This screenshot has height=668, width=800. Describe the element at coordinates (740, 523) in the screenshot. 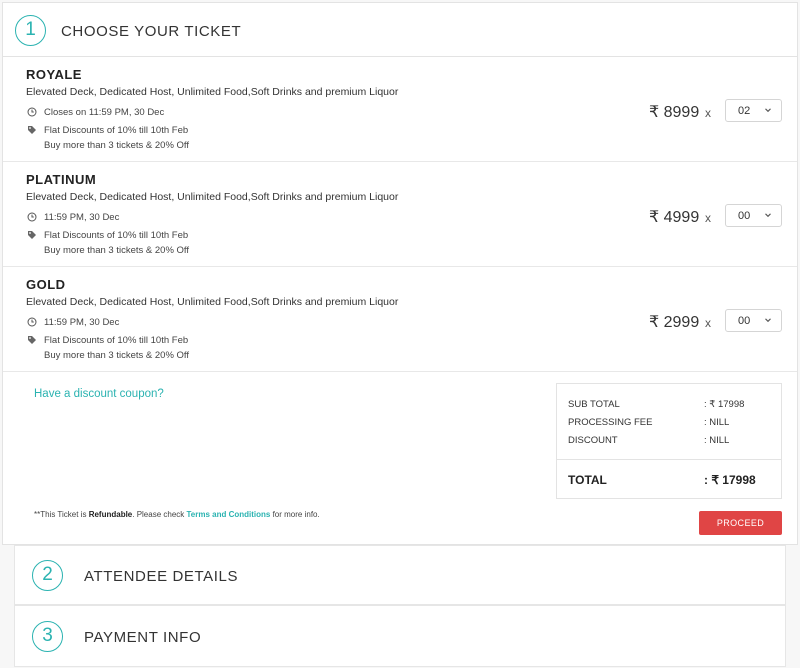

I see `proceed-button: PROCEED` at that location.